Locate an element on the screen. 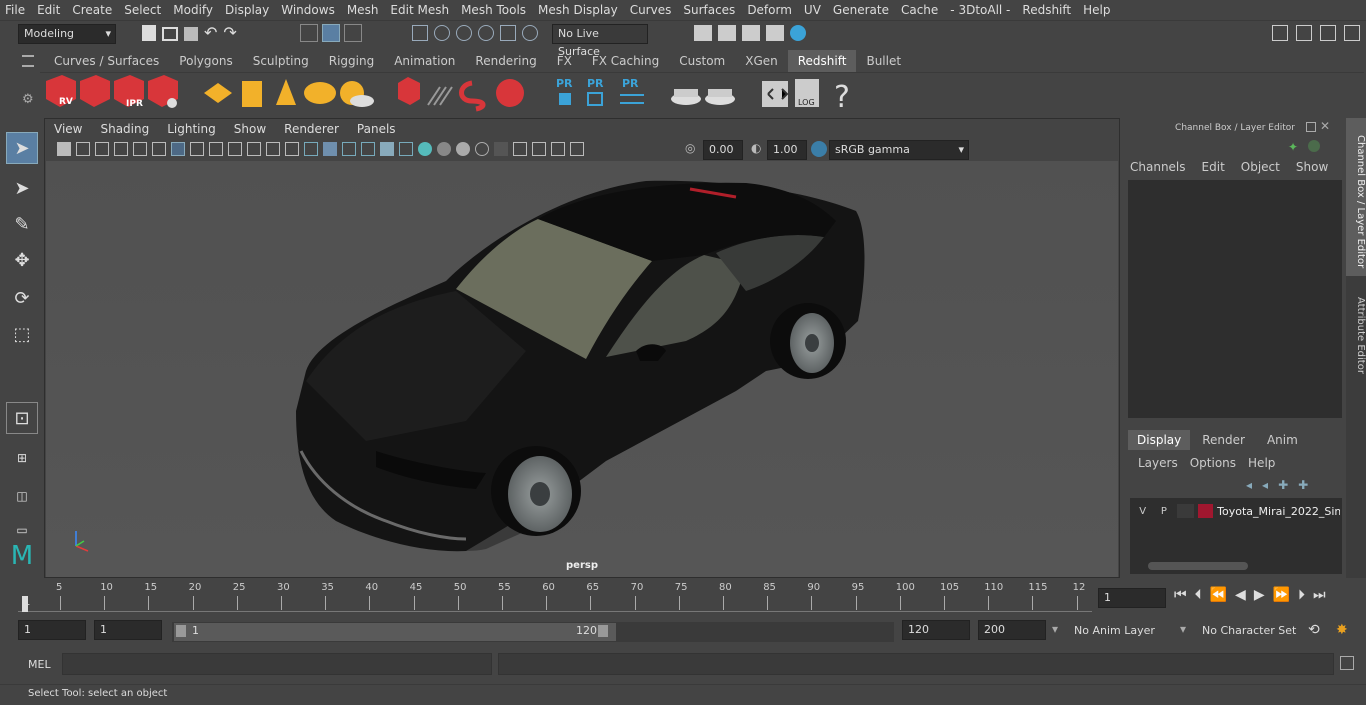  menu-create: Create is located at coordinates (92, 10).